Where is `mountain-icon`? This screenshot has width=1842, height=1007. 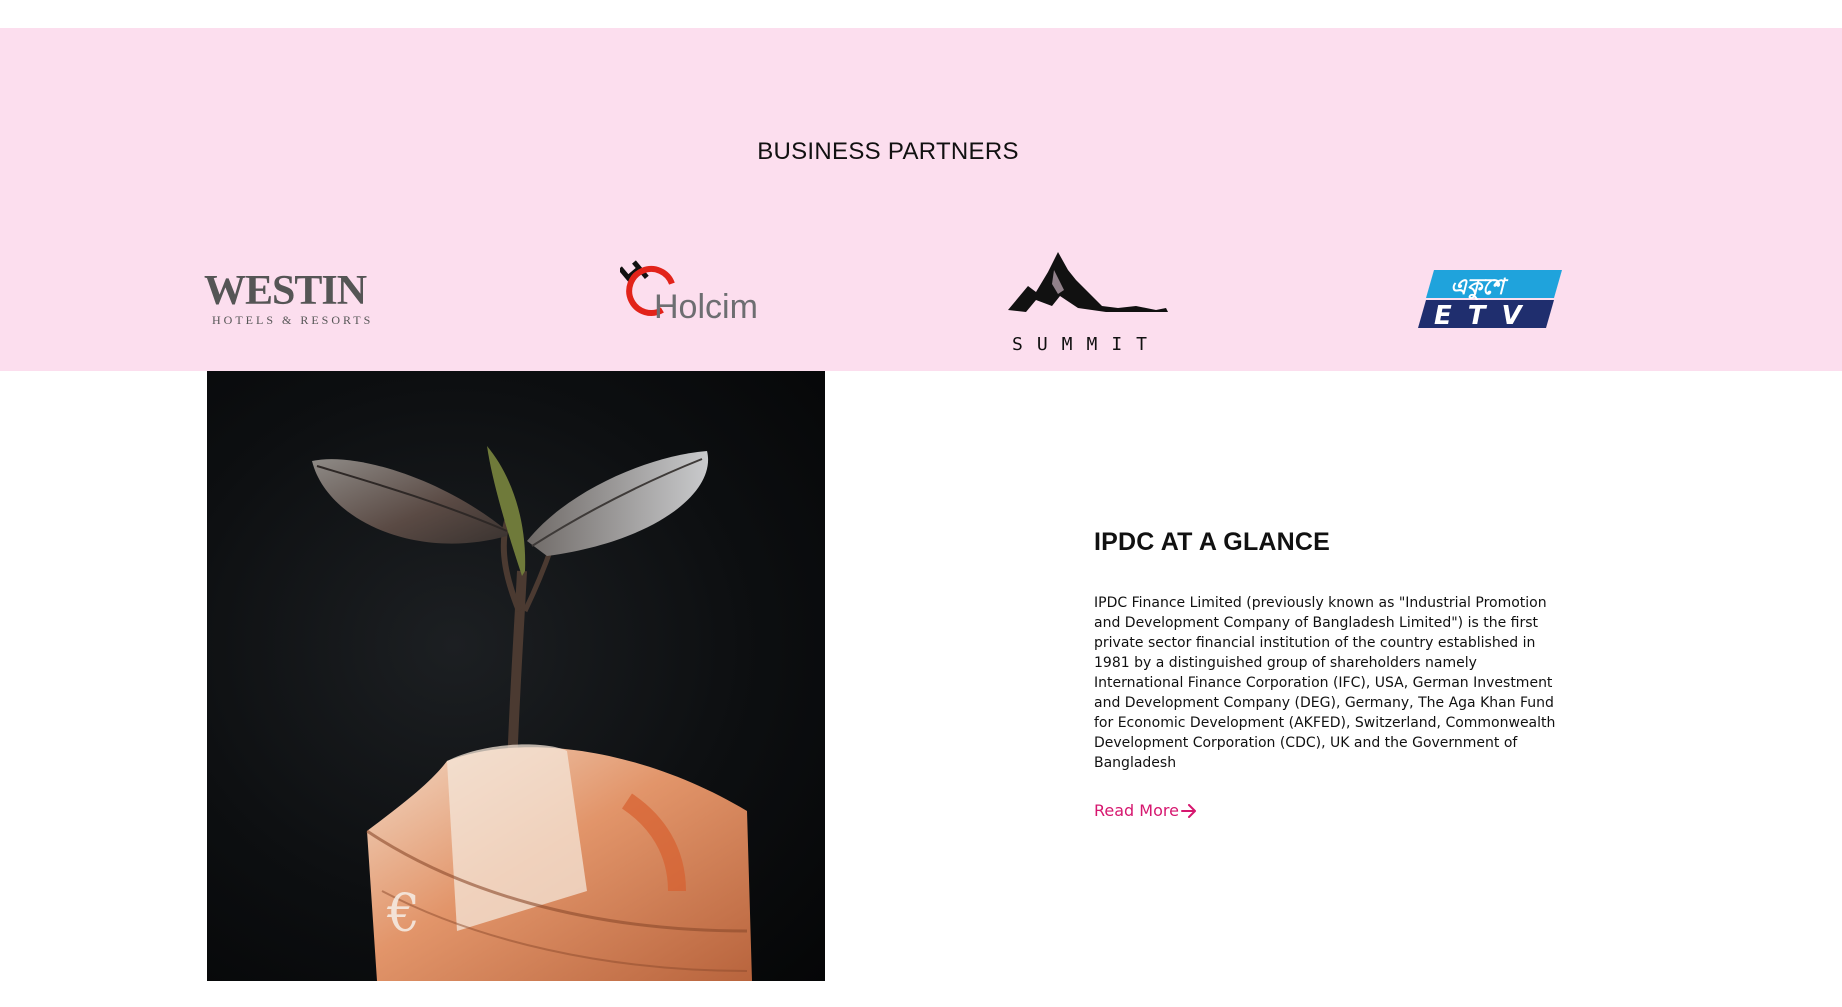
mountain-icon is located at coordinates (1088, 282).